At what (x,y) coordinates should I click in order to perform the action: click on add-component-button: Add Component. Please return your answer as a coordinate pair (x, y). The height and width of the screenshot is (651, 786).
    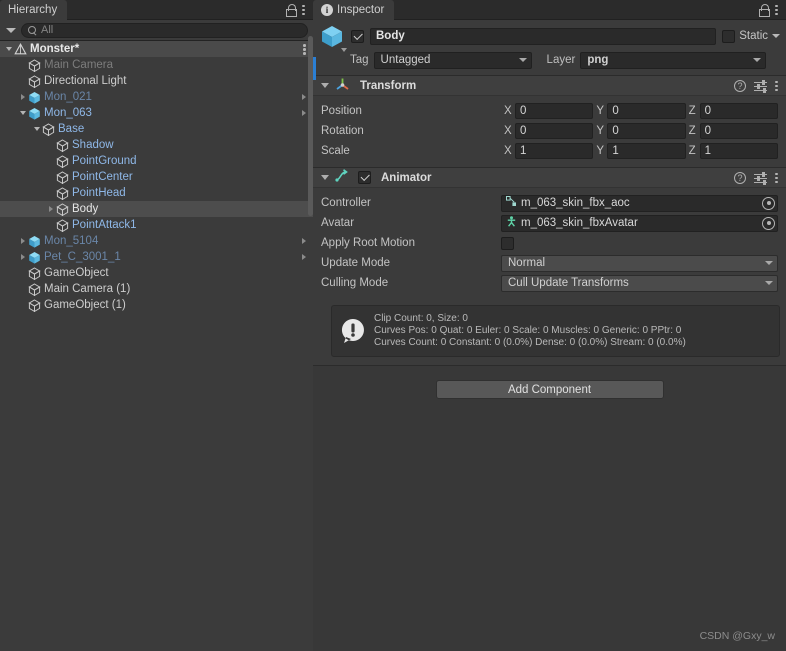
    Looking at the image, I should click on (549, 389).